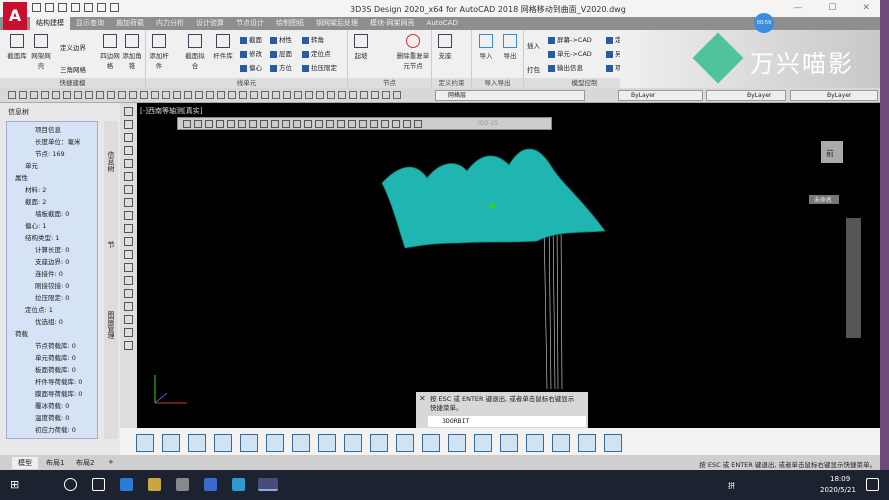 Image resolution: width=889 pixels, height=500 pixels. I want to click on import-button: 导入, so click(486, 47).